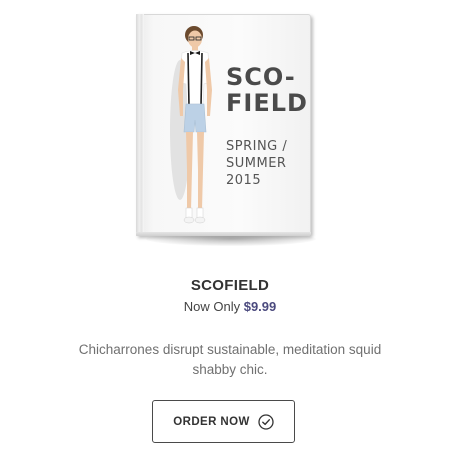 This screenshot has height=460, width=460. Describe the element at coordinates (230, 285) in the screenshot. I see `product-title: SCOFIELD` at that location.